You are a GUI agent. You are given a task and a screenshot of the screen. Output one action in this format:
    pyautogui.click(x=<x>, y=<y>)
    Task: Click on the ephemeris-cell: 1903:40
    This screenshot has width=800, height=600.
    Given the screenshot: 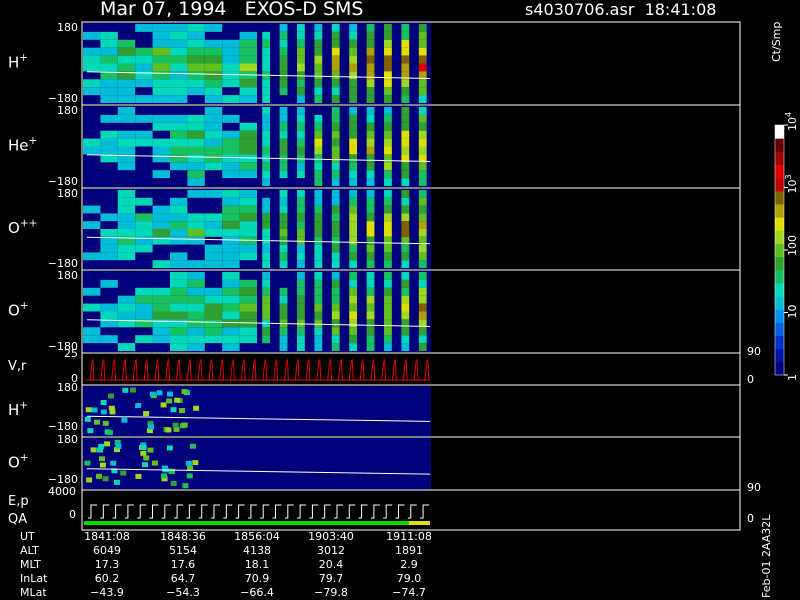 What is the action you would take?
    pyautogui.click(x=331, y=536)
    